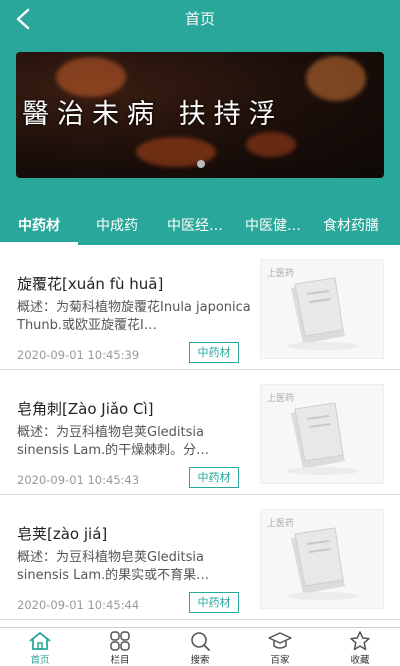 The image size is (400, 666). I want to click on nav-search: 搜索, so click(200, 647).